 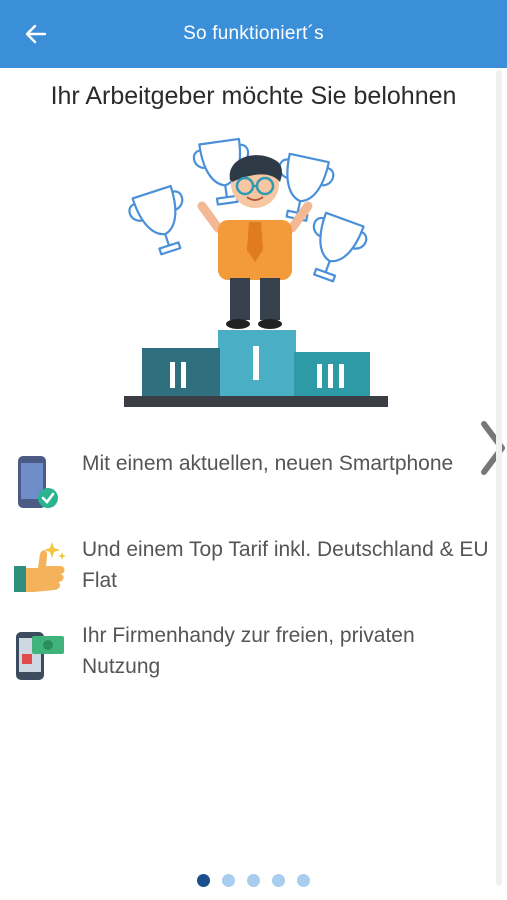 I want to click on app-bar-title: So funktioniert´s, so click(x=253, y=33).